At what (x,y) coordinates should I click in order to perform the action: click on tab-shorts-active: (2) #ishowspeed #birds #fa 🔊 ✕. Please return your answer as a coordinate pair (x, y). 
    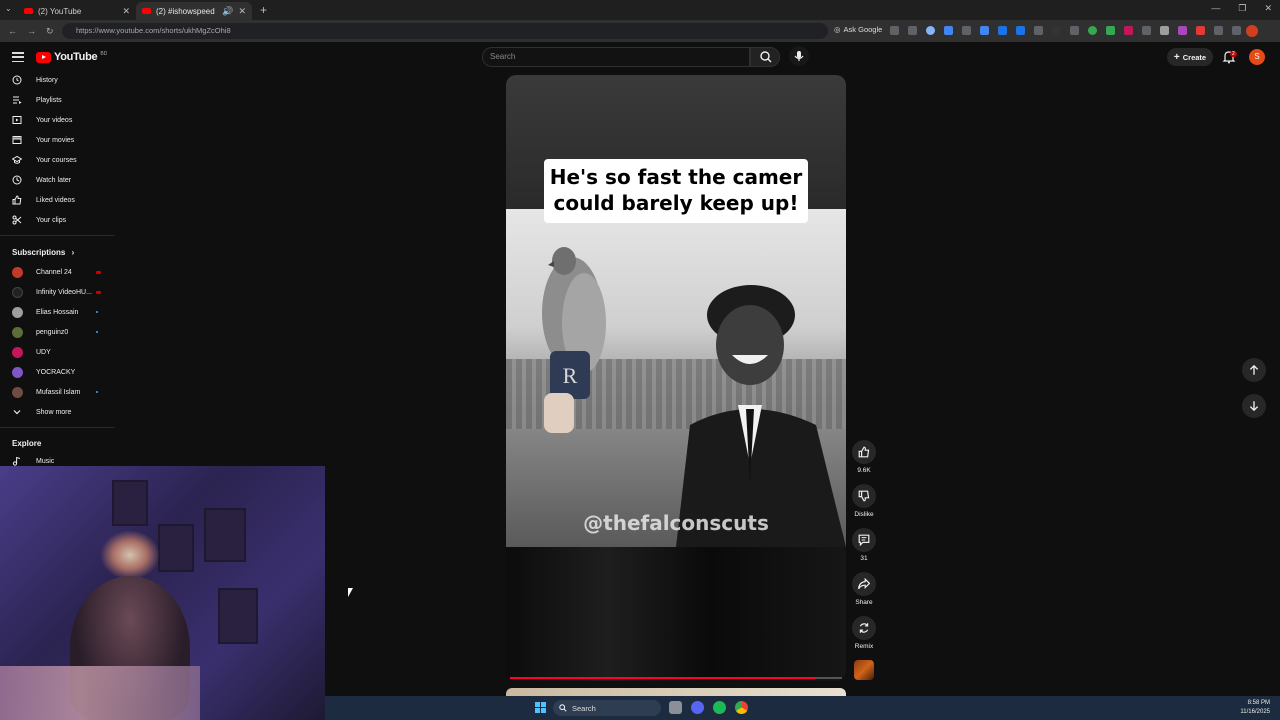
    Looking at the image, I should click on (194, 11).